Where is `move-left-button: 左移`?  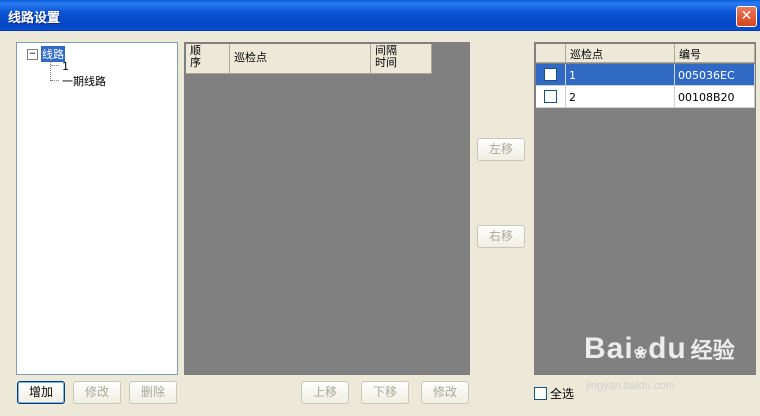
move-left-button: 左移 is located at coordinates (501, 149).